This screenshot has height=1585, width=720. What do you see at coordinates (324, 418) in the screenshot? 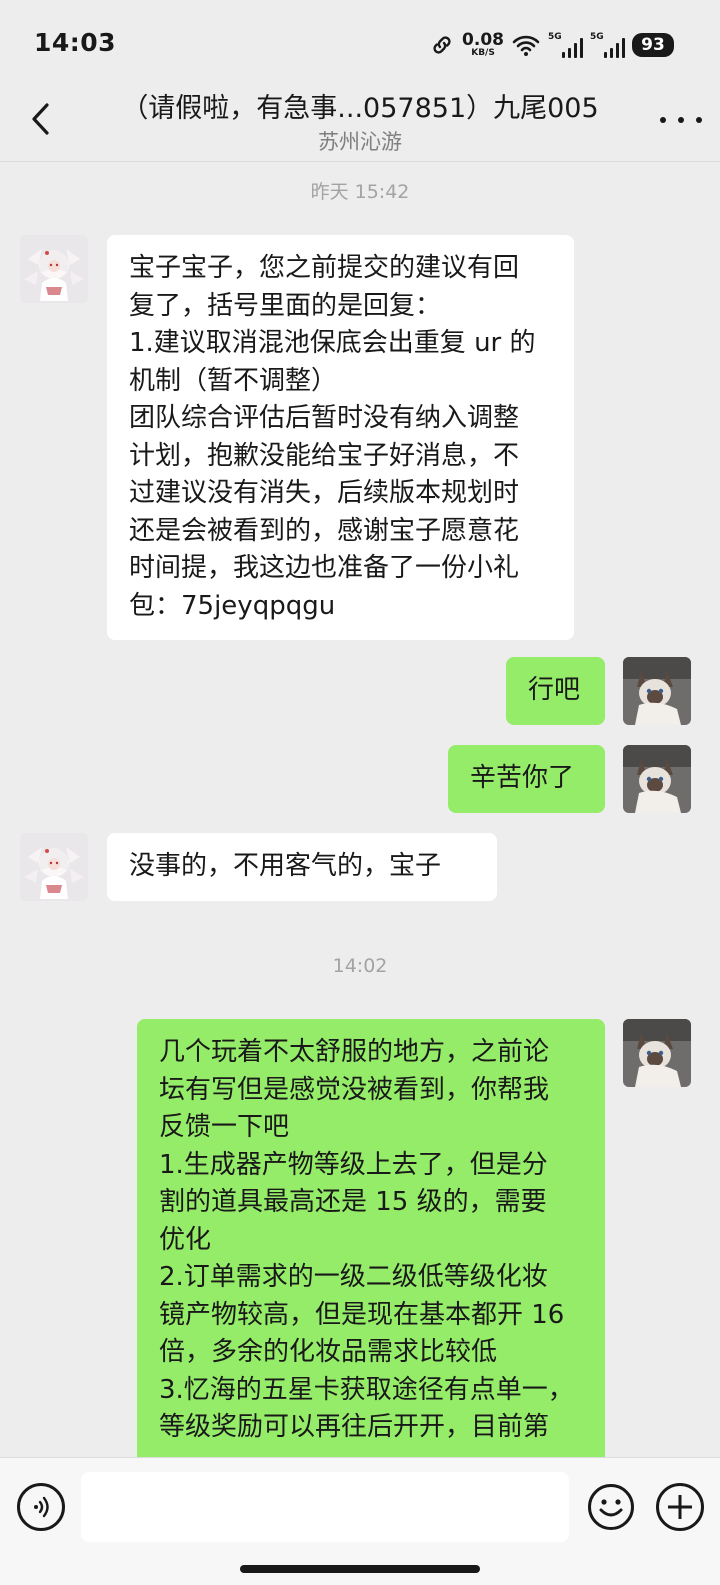
I see `message-line: 团队综合评估后暂时没有纳入调整` at bounding box center [324, 418].